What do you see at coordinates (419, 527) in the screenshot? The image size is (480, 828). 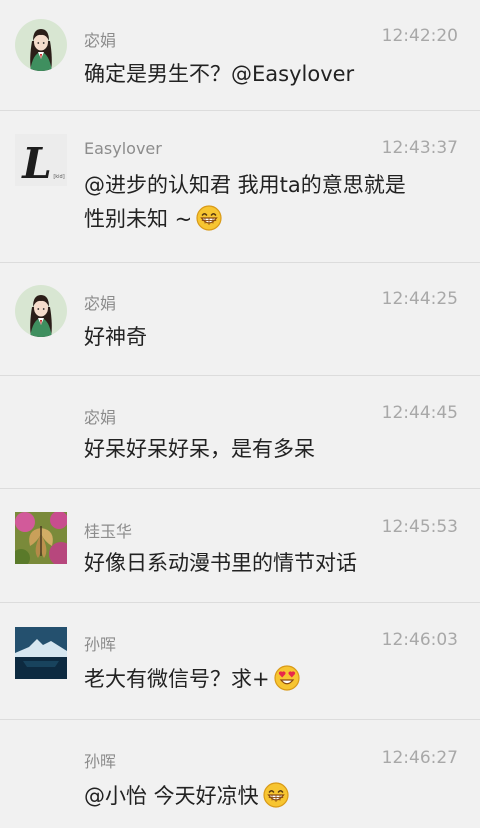 I see `timestamp: 12:45:53` at bounding box center [419, 527].